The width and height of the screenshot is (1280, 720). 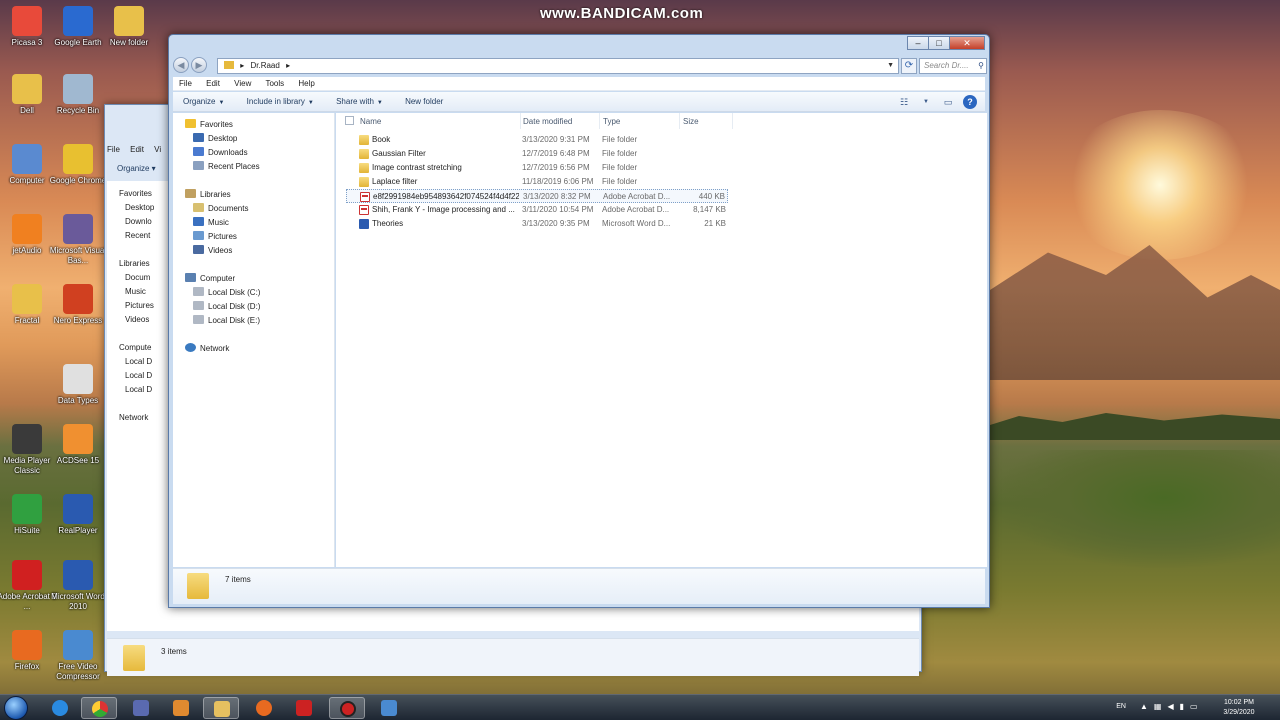 I want to click on view-options-icon: ☷, so click(x=904, y=102).